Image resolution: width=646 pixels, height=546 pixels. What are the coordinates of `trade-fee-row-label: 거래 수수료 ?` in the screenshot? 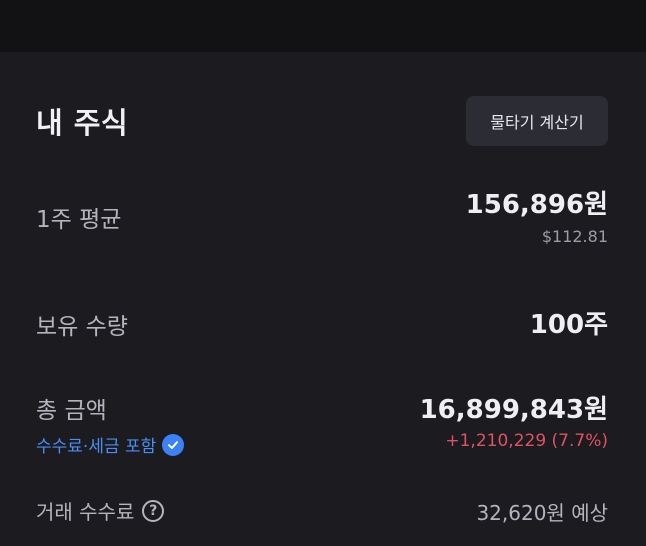 It's located at (100, 510).